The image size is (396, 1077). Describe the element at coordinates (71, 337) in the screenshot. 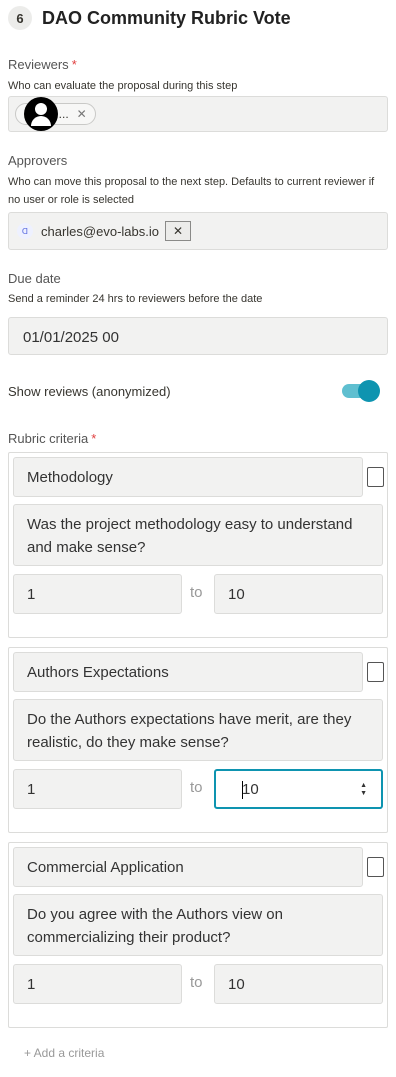

I see `due-date-value: 01/01/2025 00` at that location.